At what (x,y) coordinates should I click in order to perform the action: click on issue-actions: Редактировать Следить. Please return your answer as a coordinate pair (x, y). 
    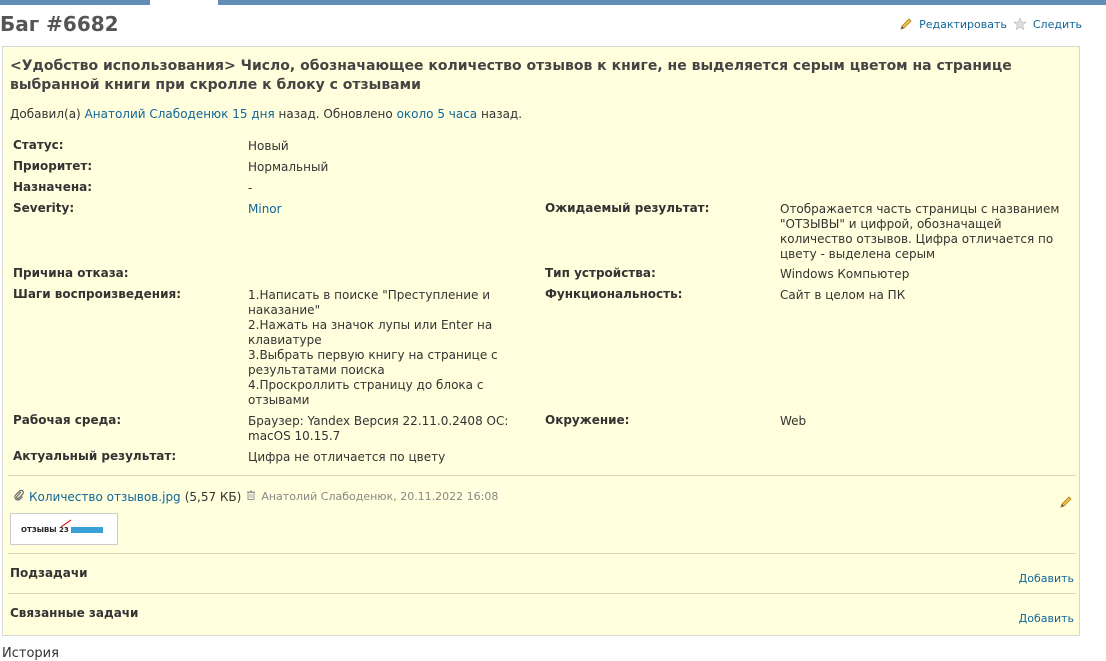
    Looking at the image, I should click on (990, 24).